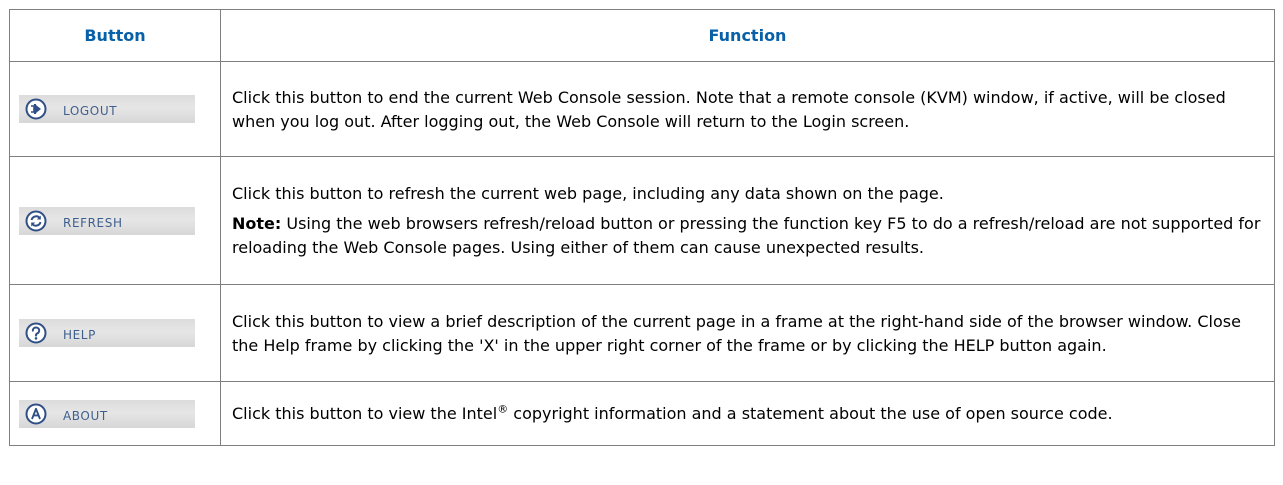 The height and width of the screenshot is (485, 1283). I want to click on logout-button-label: LOGOUT, so click(90, 111).